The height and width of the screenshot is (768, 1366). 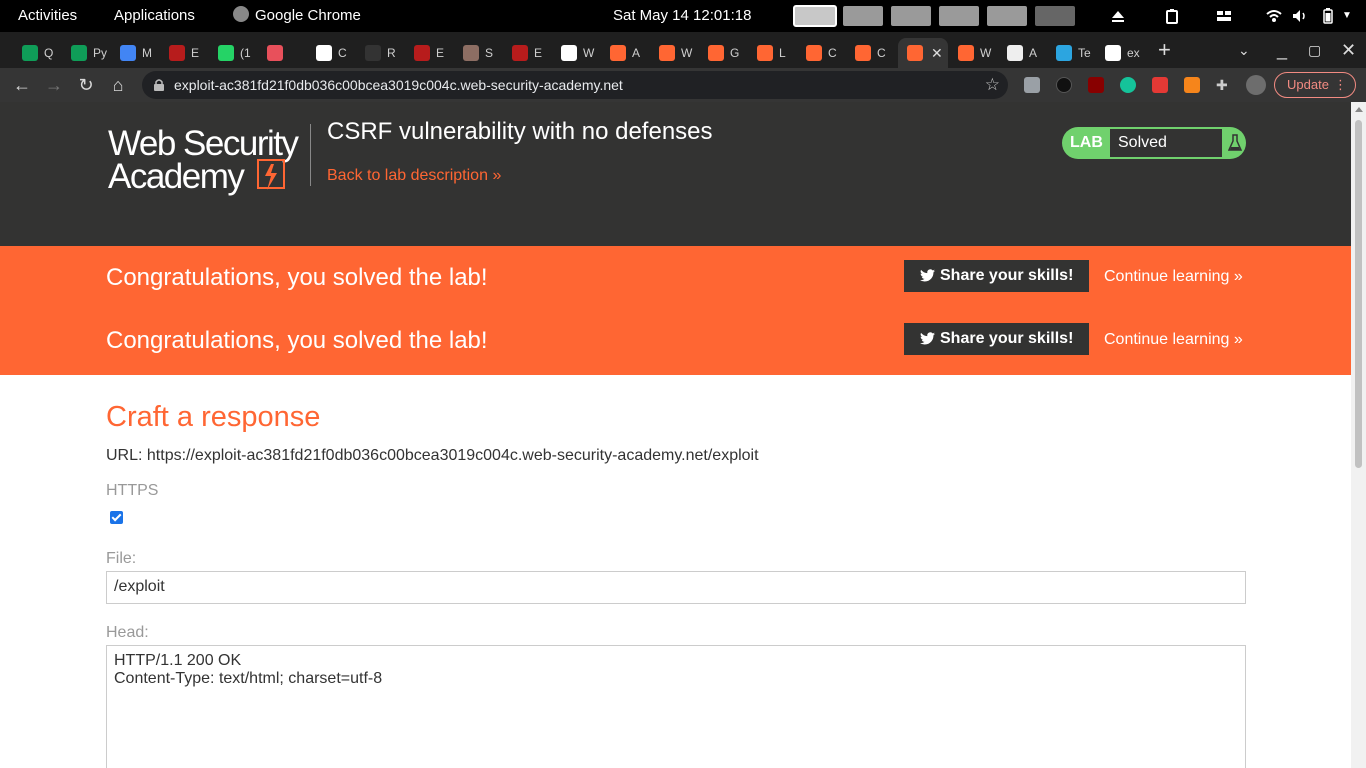 What do you see at coordinates (47, 16) in the screenshot?
I see `activities-button: Activities` at bounding box center [47, 16].